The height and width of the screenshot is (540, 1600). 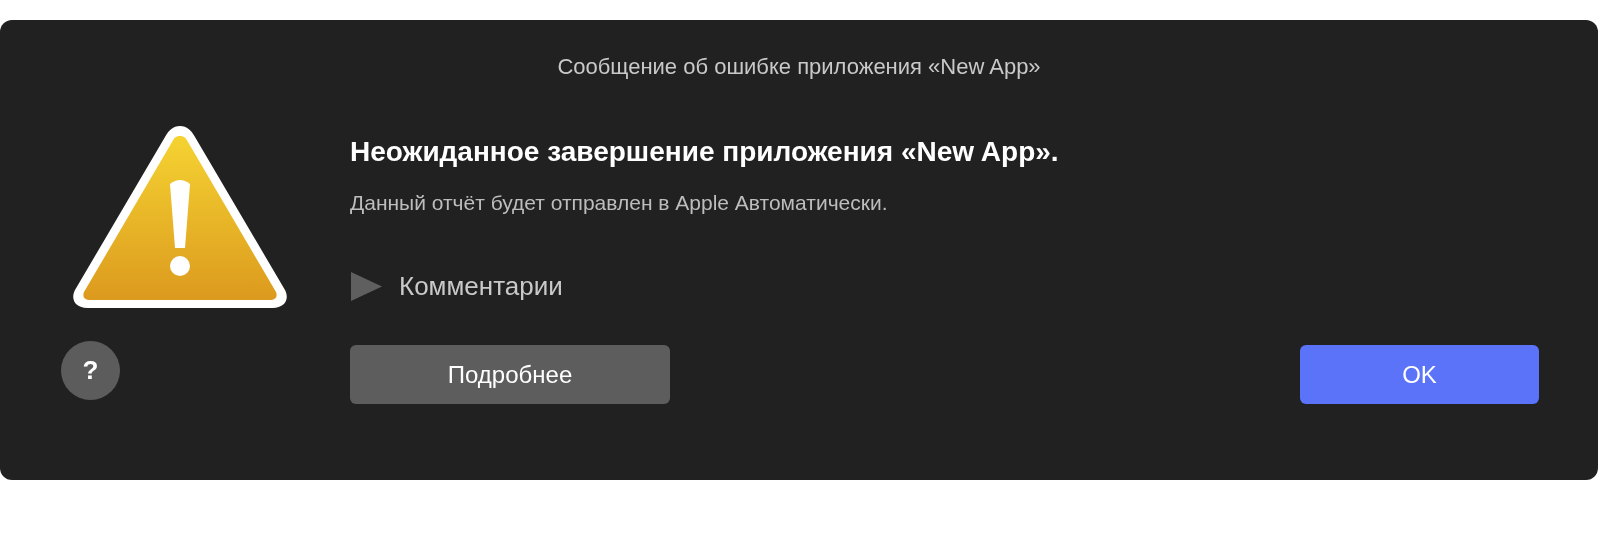 I want to click on comments-disclosure: Комментарии, so click(x=456, y=286).